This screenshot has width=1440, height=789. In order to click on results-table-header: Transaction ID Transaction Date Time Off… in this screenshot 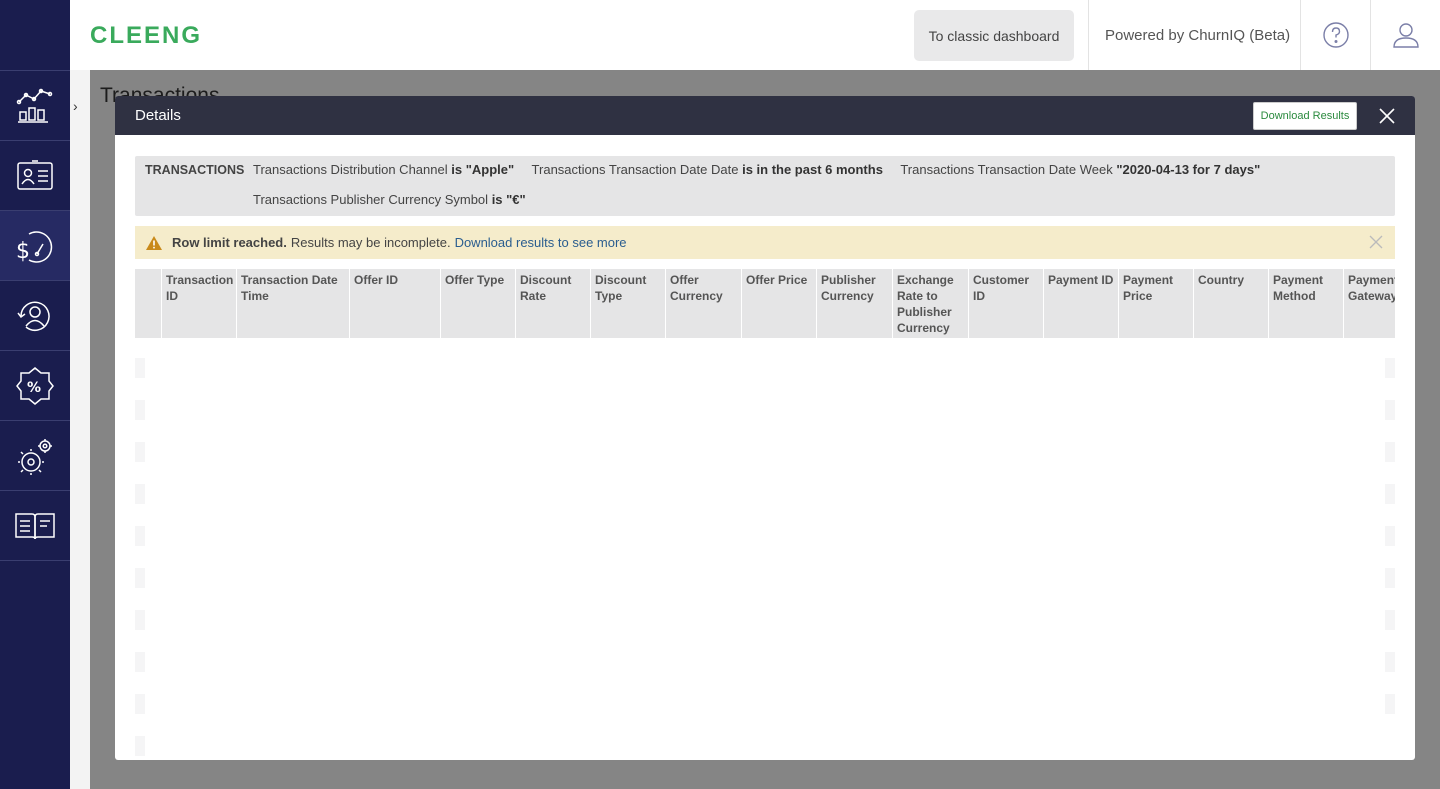, I will do `click(765, 303)`.